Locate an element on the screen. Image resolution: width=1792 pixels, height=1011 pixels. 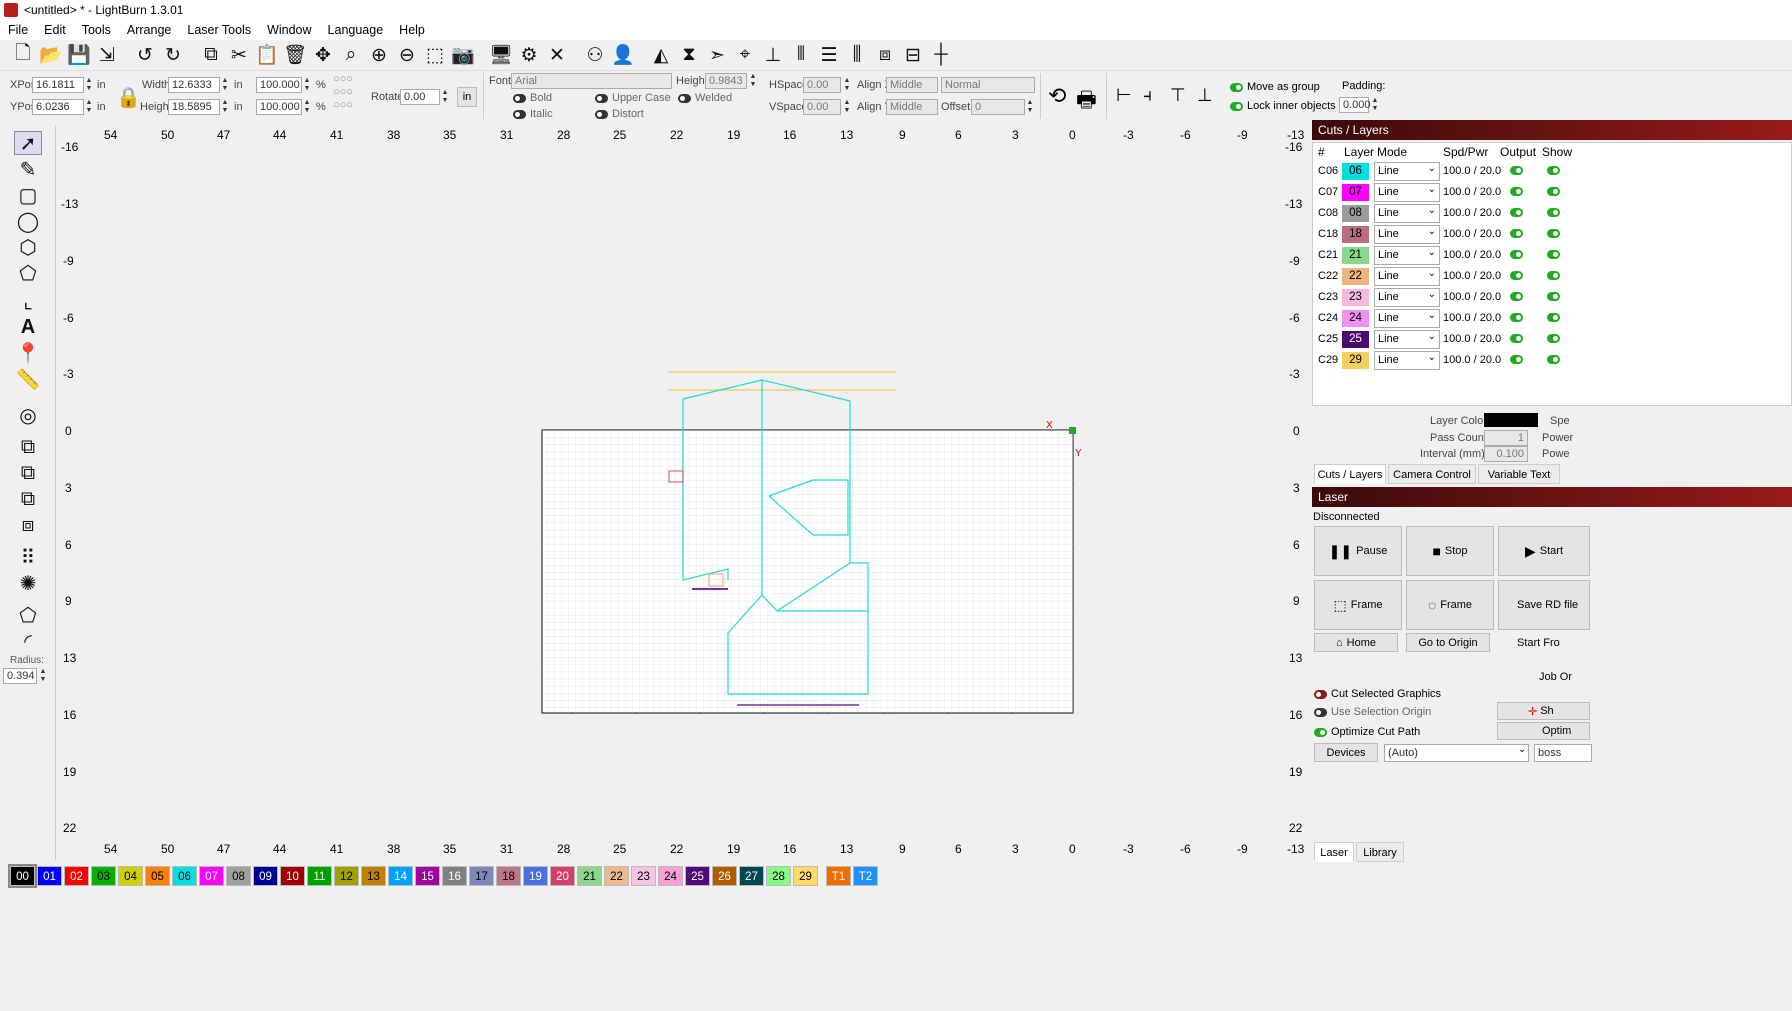
import-icon: ⇲ is located at coordinates (107, 55).